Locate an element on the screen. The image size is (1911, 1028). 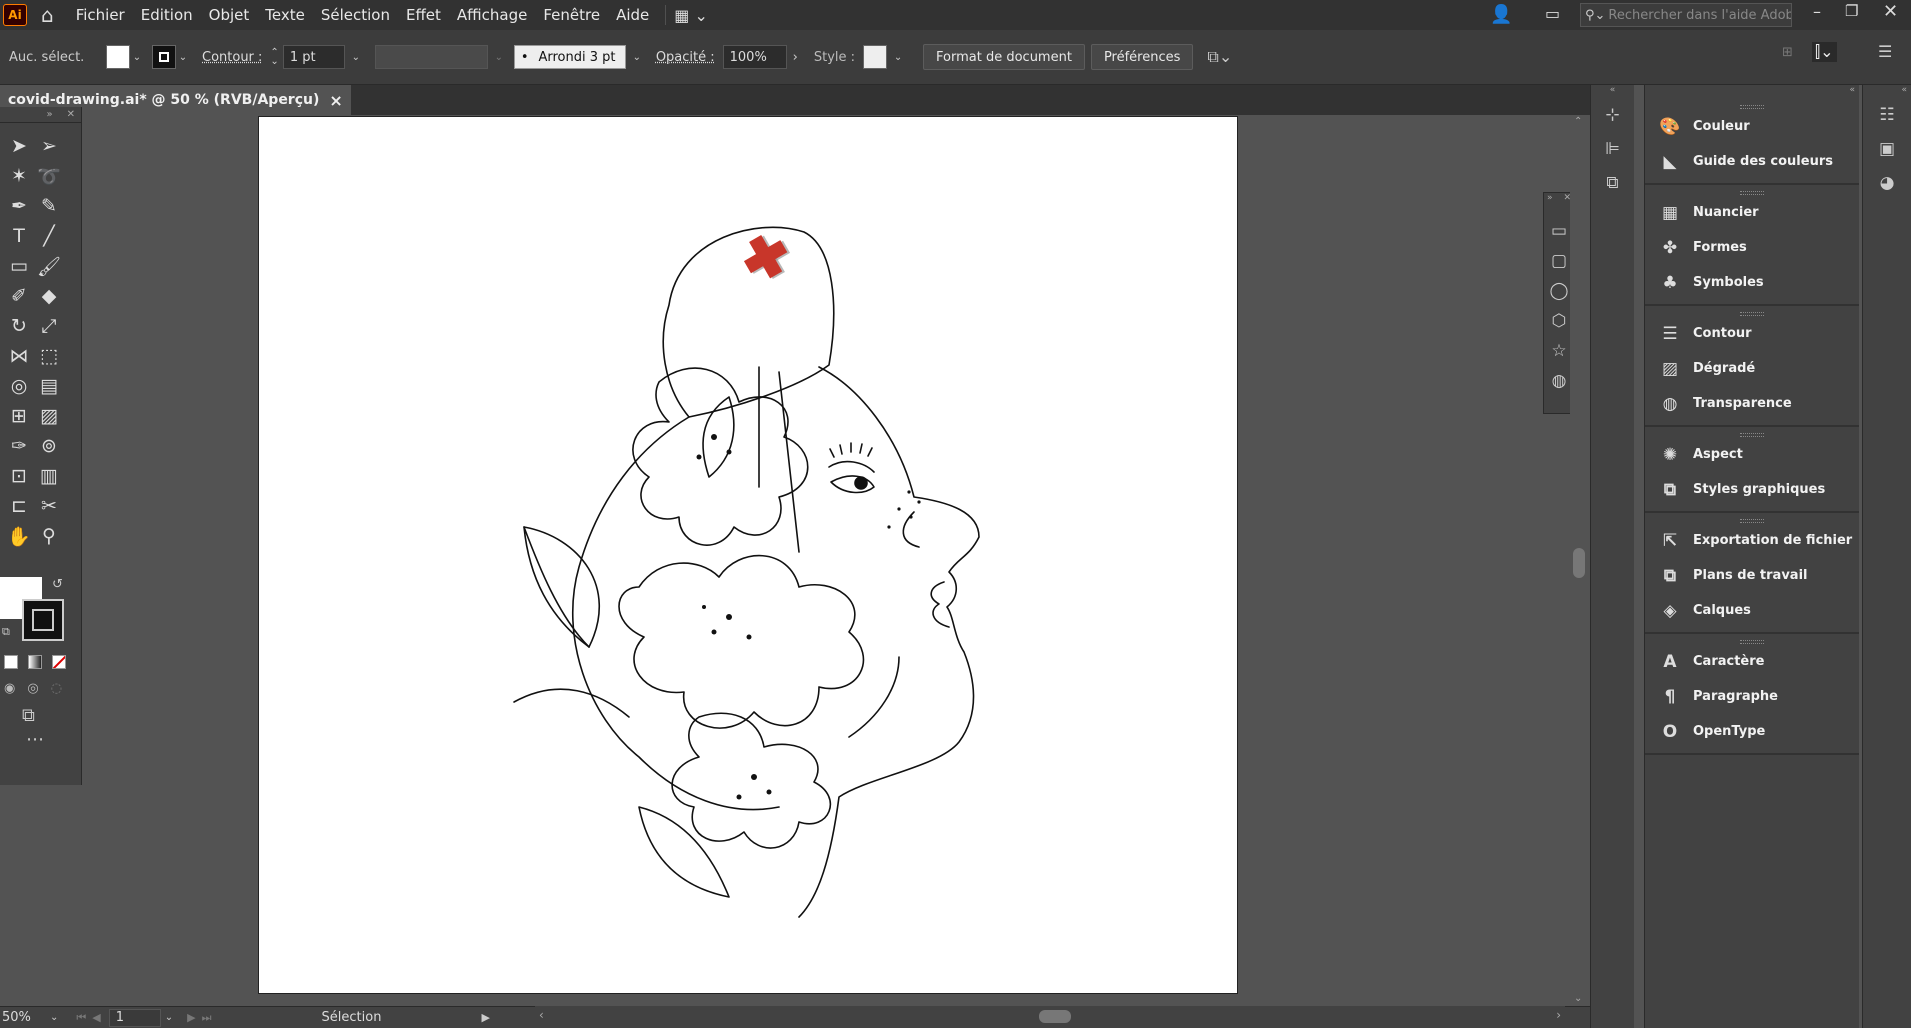
help-search-input: Rechercher dans l'aide Adobe is located at coordinates (1699, 15).